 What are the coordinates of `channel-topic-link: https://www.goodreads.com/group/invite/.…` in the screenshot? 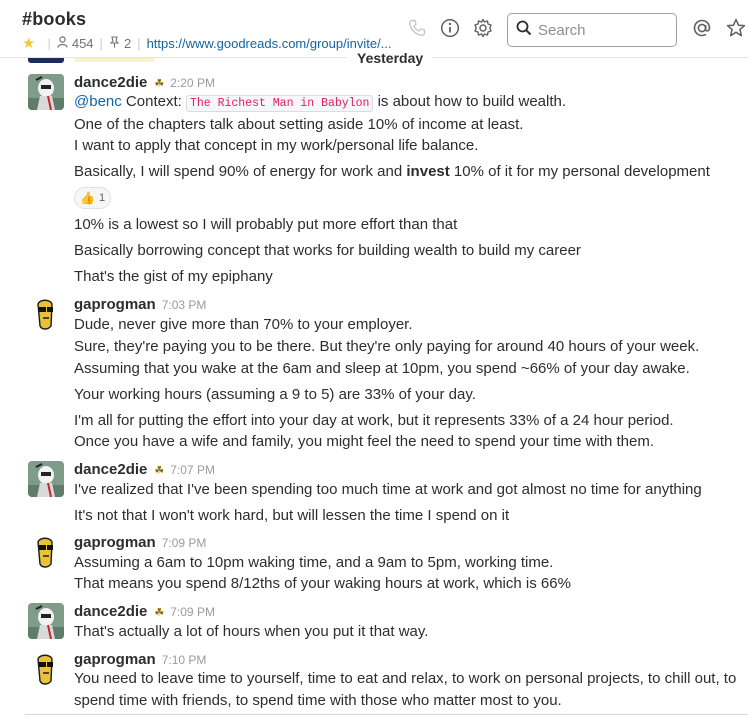 It's located at (269, 43).